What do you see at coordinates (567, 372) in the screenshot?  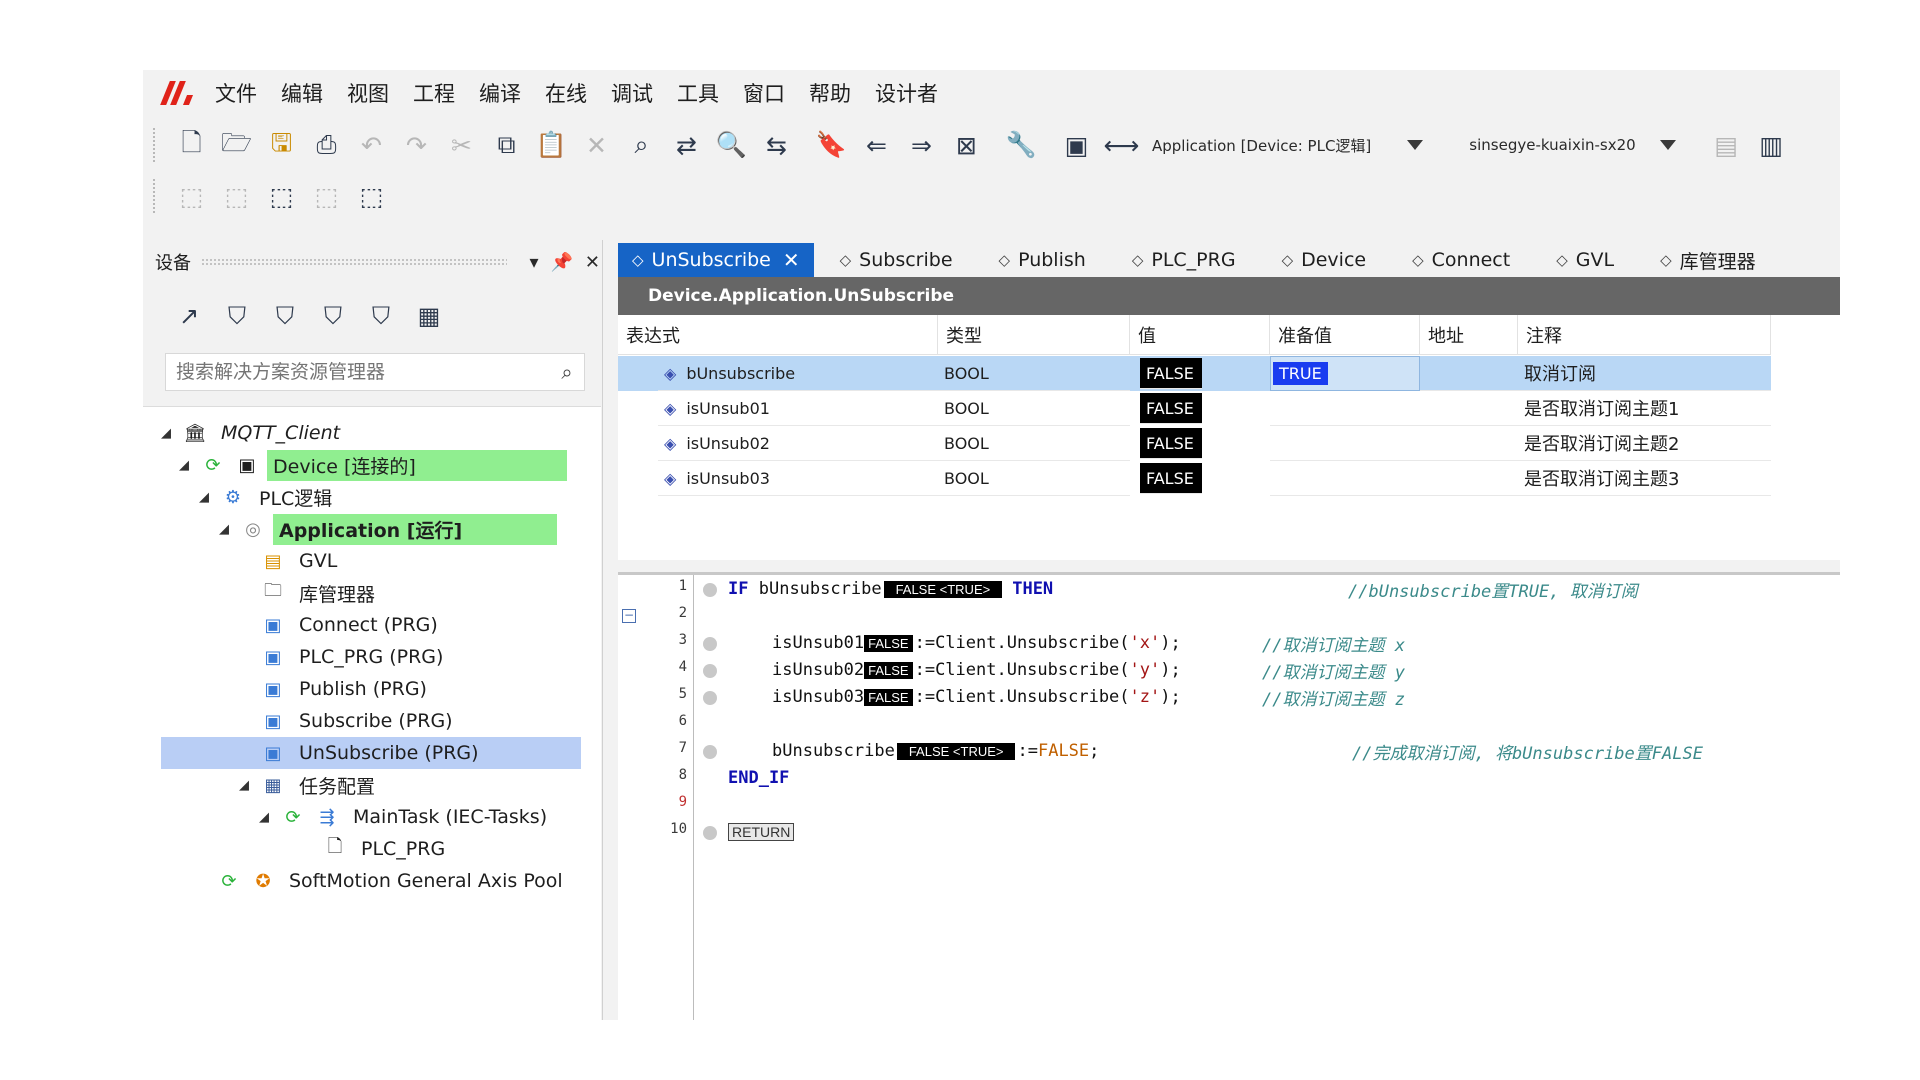 I see `search-icon: ⌕` at bounding box center [567, 372].